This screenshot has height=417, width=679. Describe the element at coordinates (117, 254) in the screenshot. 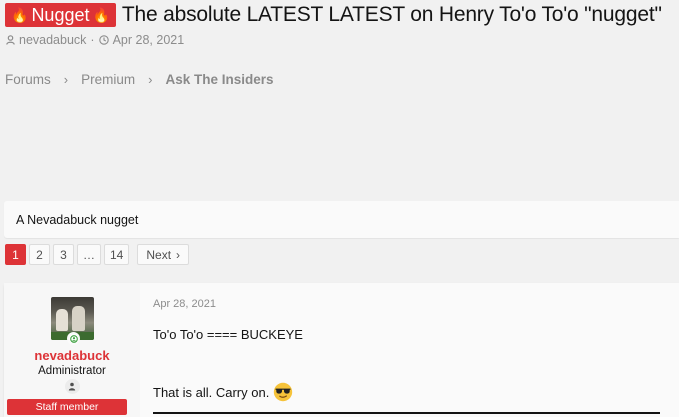

I see `page-link-14: 14` at that location.